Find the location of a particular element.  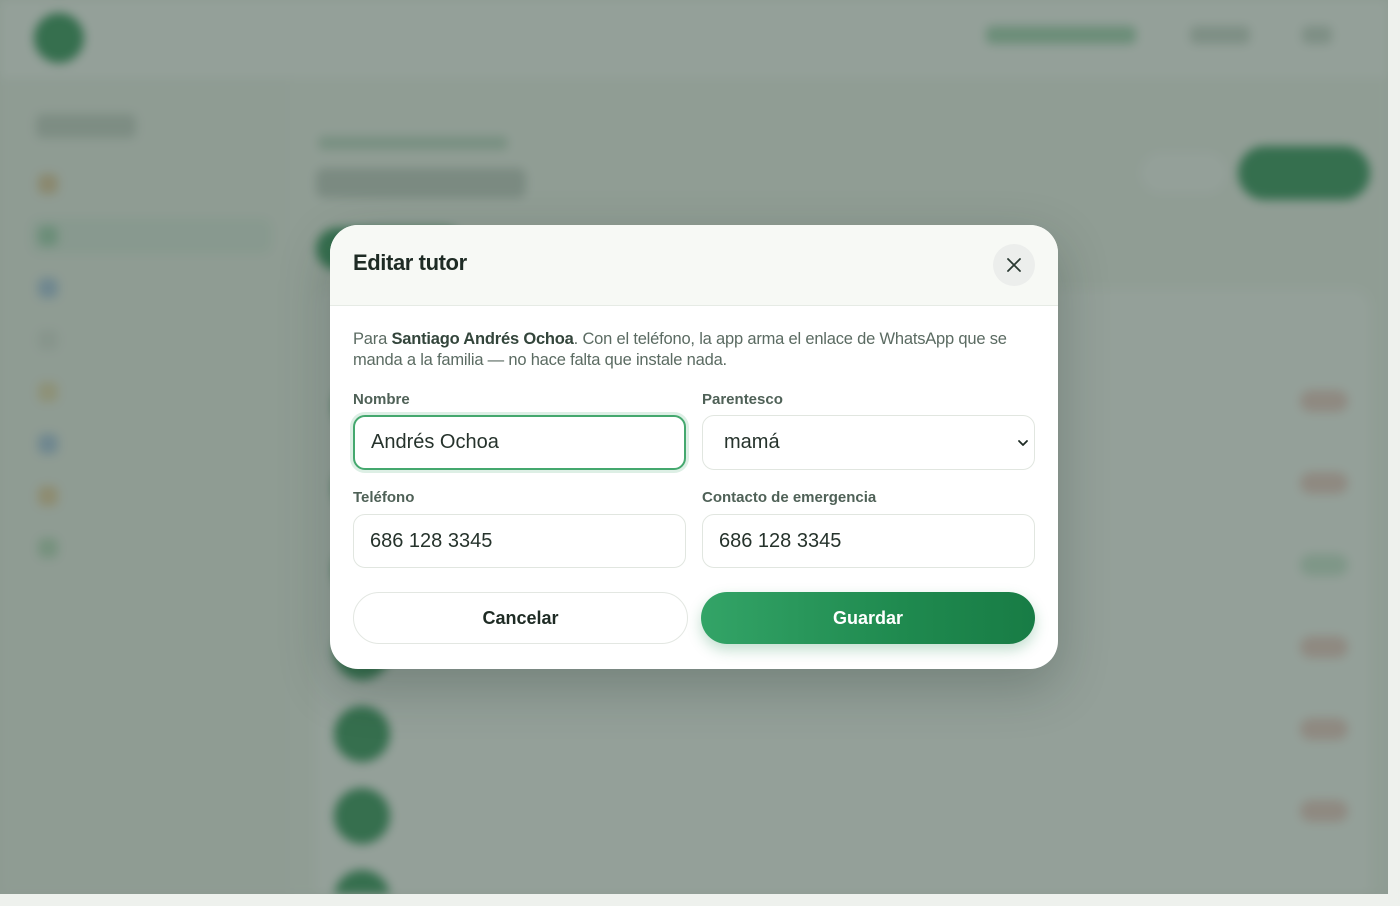

parentesco-select: mamá is located at coordinates (868, 442).